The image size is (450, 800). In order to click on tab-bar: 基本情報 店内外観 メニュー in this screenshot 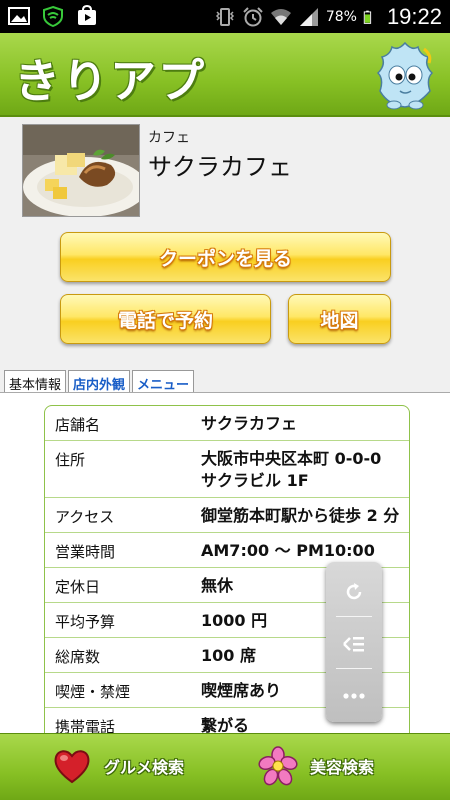, I will do `click(99, 381)`.